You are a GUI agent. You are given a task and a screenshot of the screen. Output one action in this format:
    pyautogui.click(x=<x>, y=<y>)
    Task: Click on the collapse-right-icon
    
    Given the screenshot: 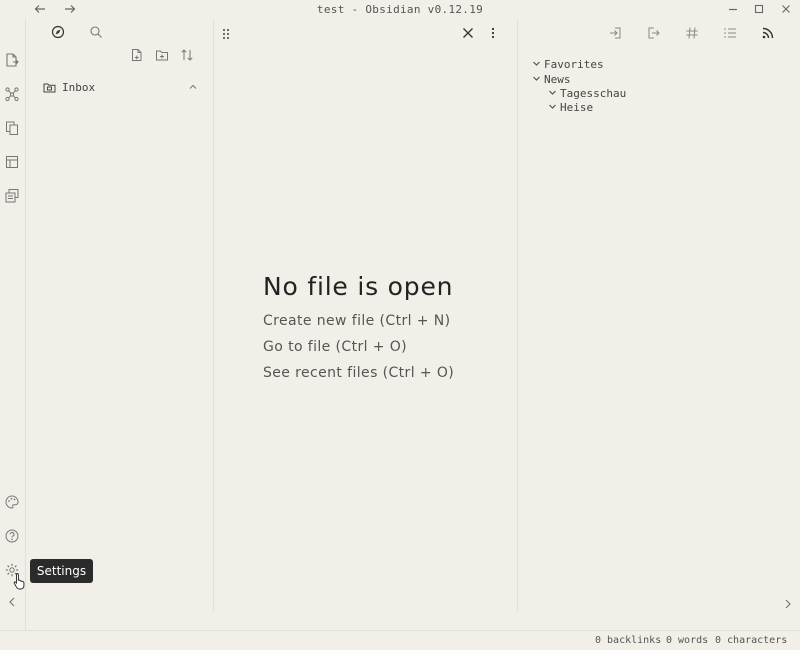 What is the action you would take?
    pyautogui.click(x=788, y=604)
    